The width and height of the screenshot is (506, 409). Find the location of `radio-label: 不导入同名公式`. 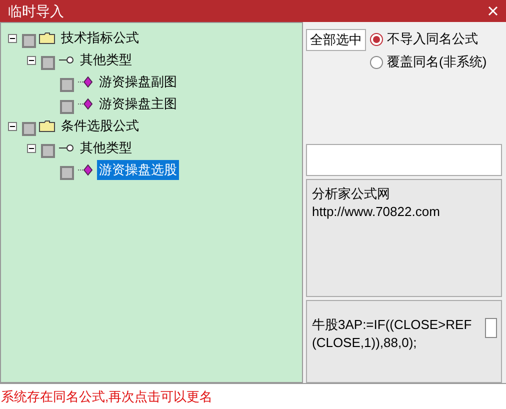

radio-label: 不导入同名公式 is located at coordinates (432, 39).